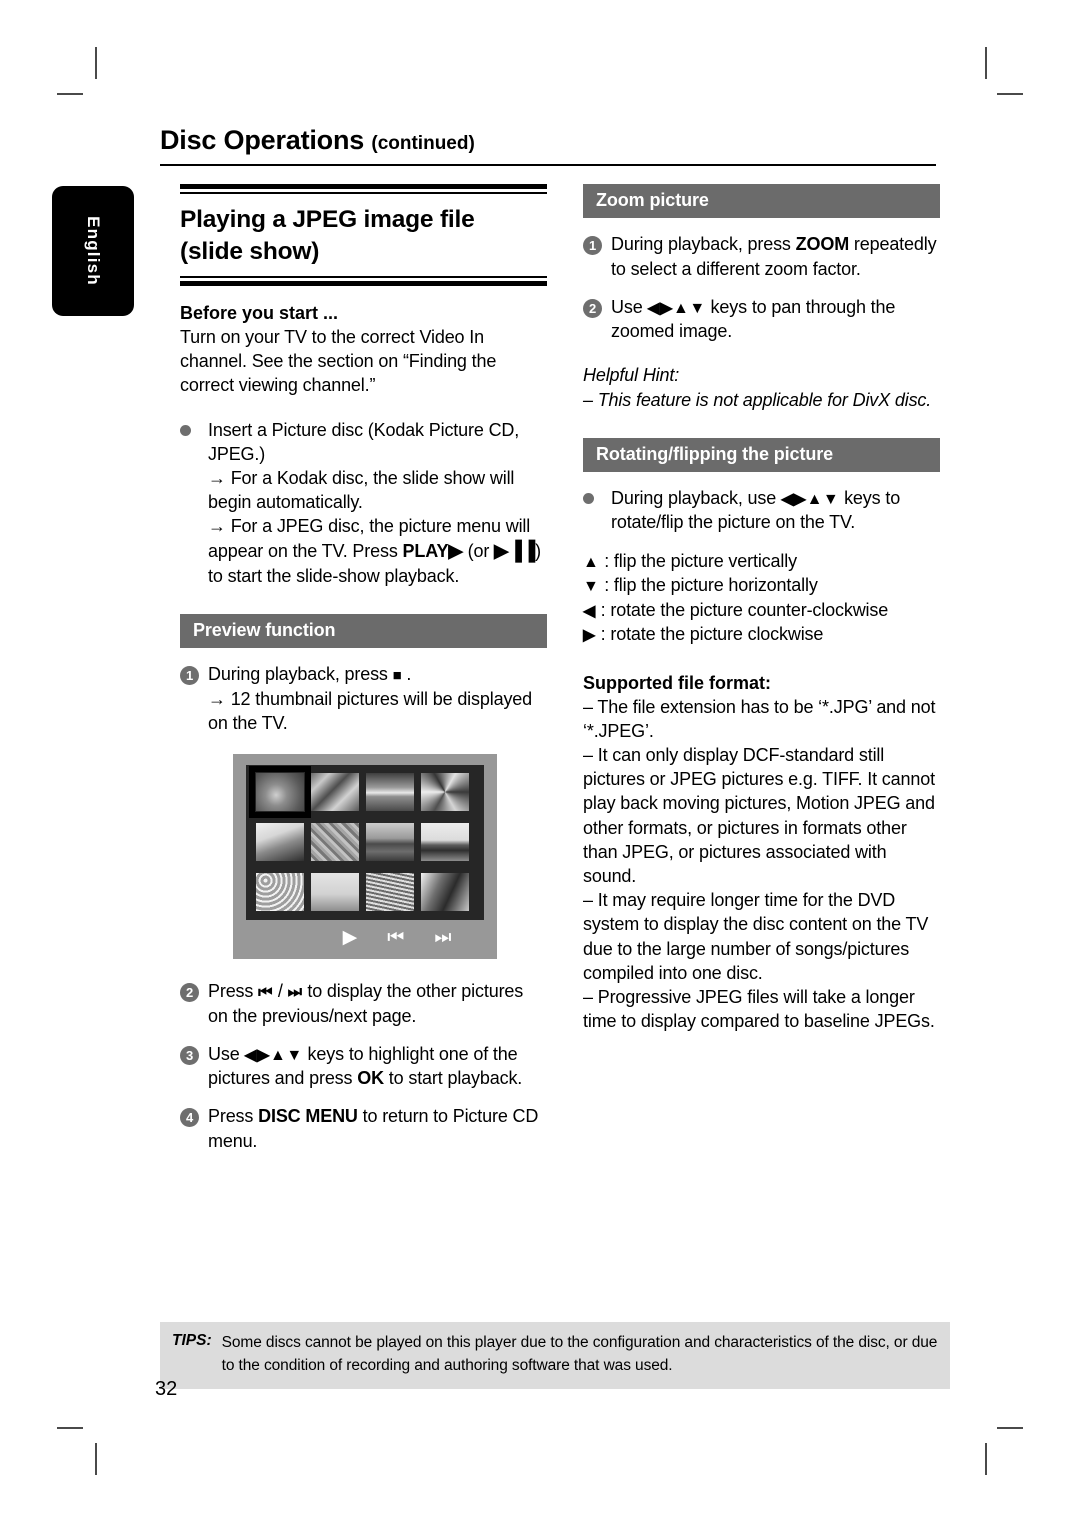 The image size is (1080, 1524). Describe the element at coordinates (548, 165) in the screenshot. I see `header-rule` at that location.